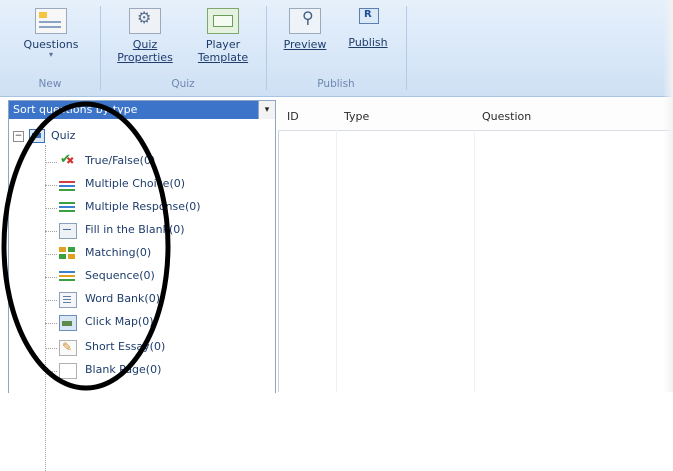 Image resolution: width=673 pixels, height=471 pixels. Describe the element at coordinates (356, 116) in the screenshot. I see `column-header-type: Type` at that location.